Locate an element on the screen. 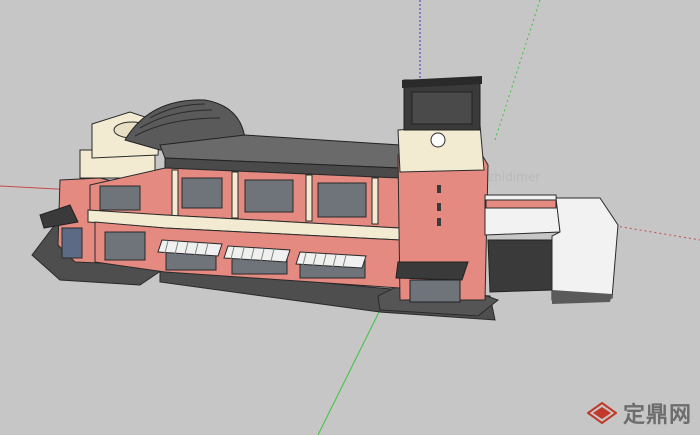 Image resolution: width=700 pixels, height=435 pixels. annex-block is located at coordinates (585, 249).